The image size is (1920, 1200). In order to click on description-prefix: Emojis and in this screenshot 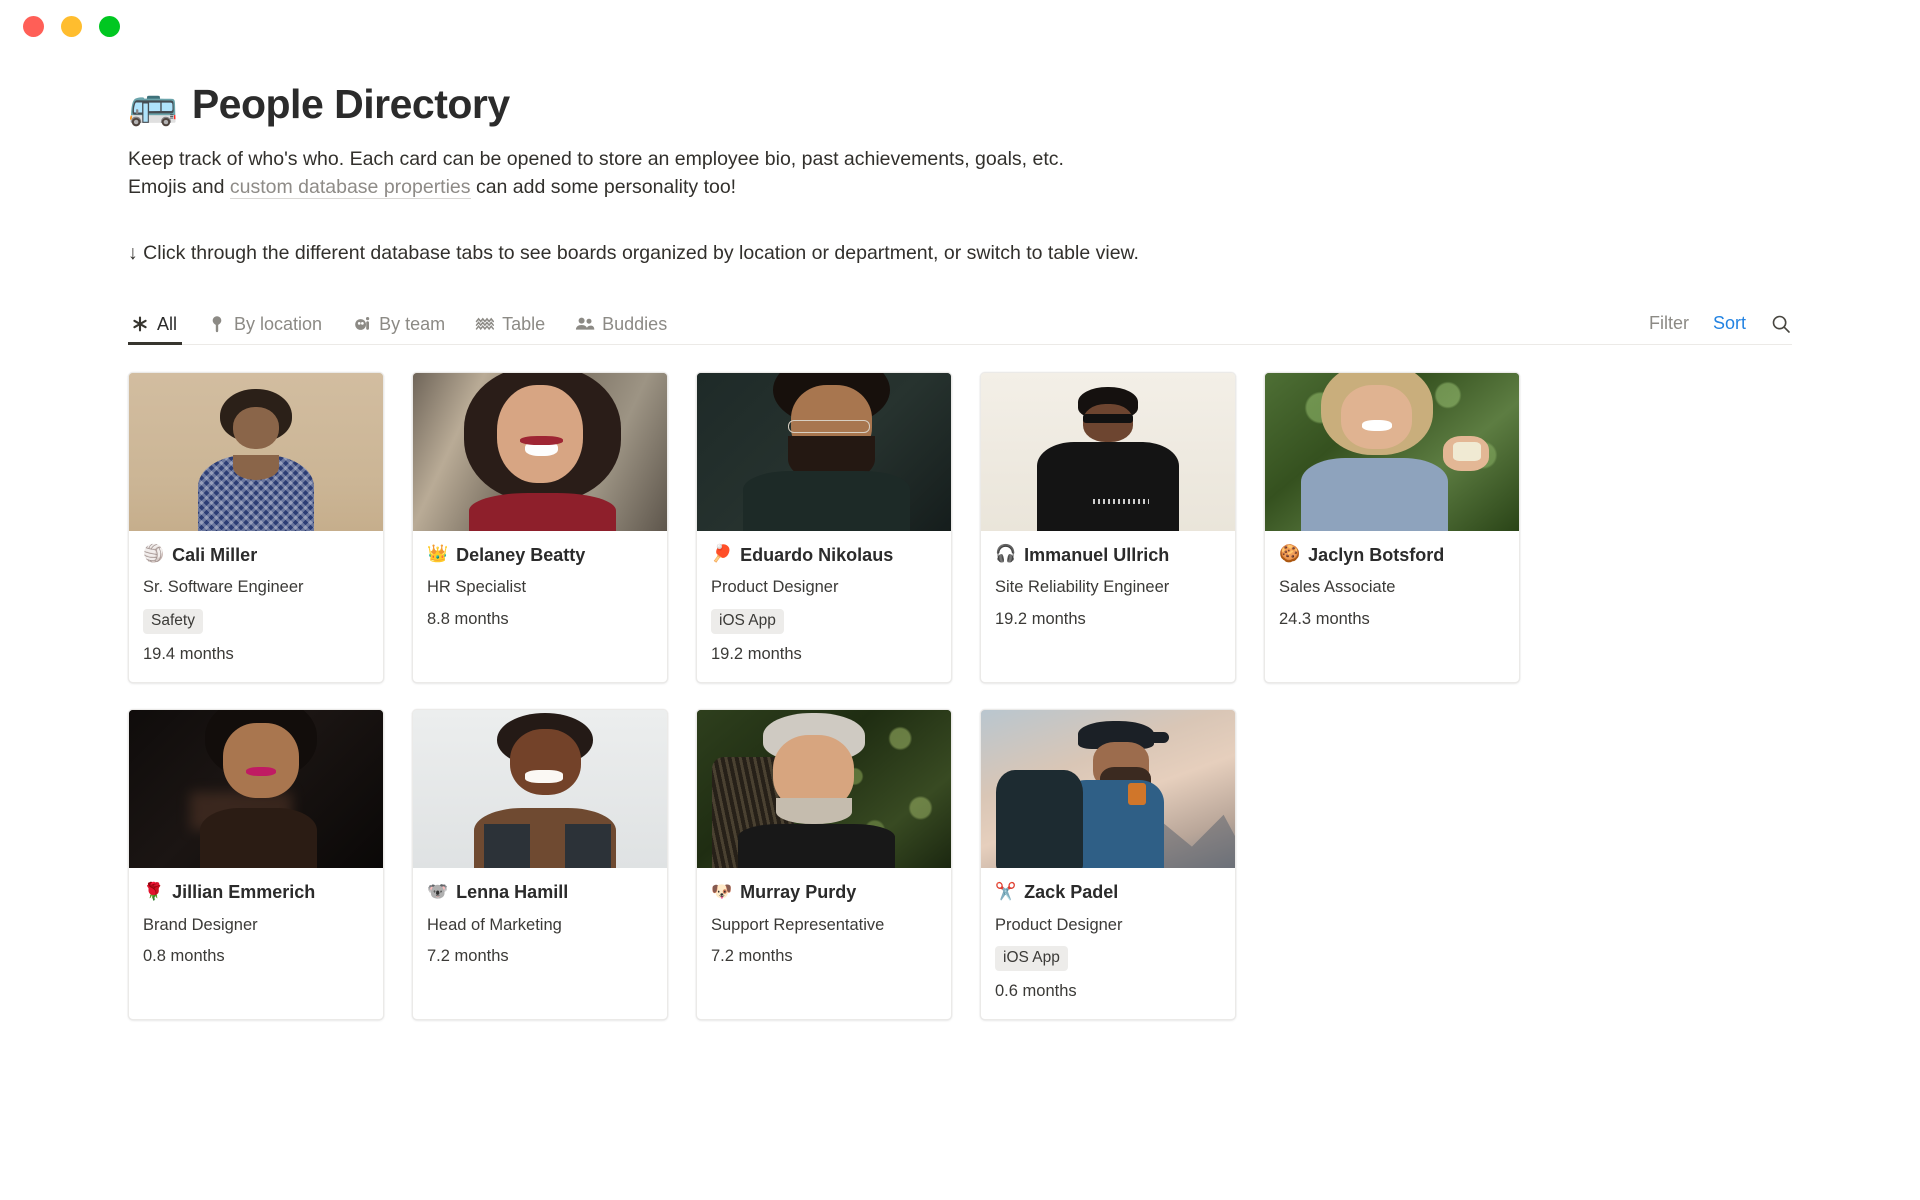, I will do `click(179, 187)`.